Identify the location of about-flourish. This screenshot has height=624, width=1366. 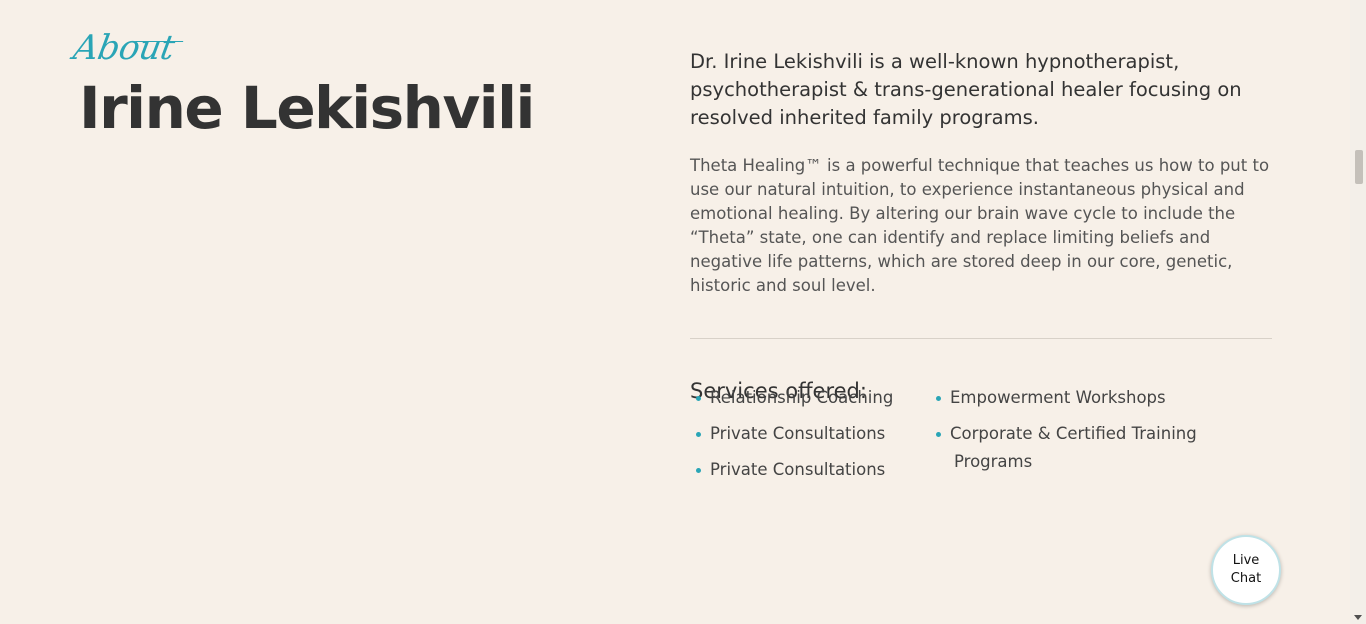
(159, 41).